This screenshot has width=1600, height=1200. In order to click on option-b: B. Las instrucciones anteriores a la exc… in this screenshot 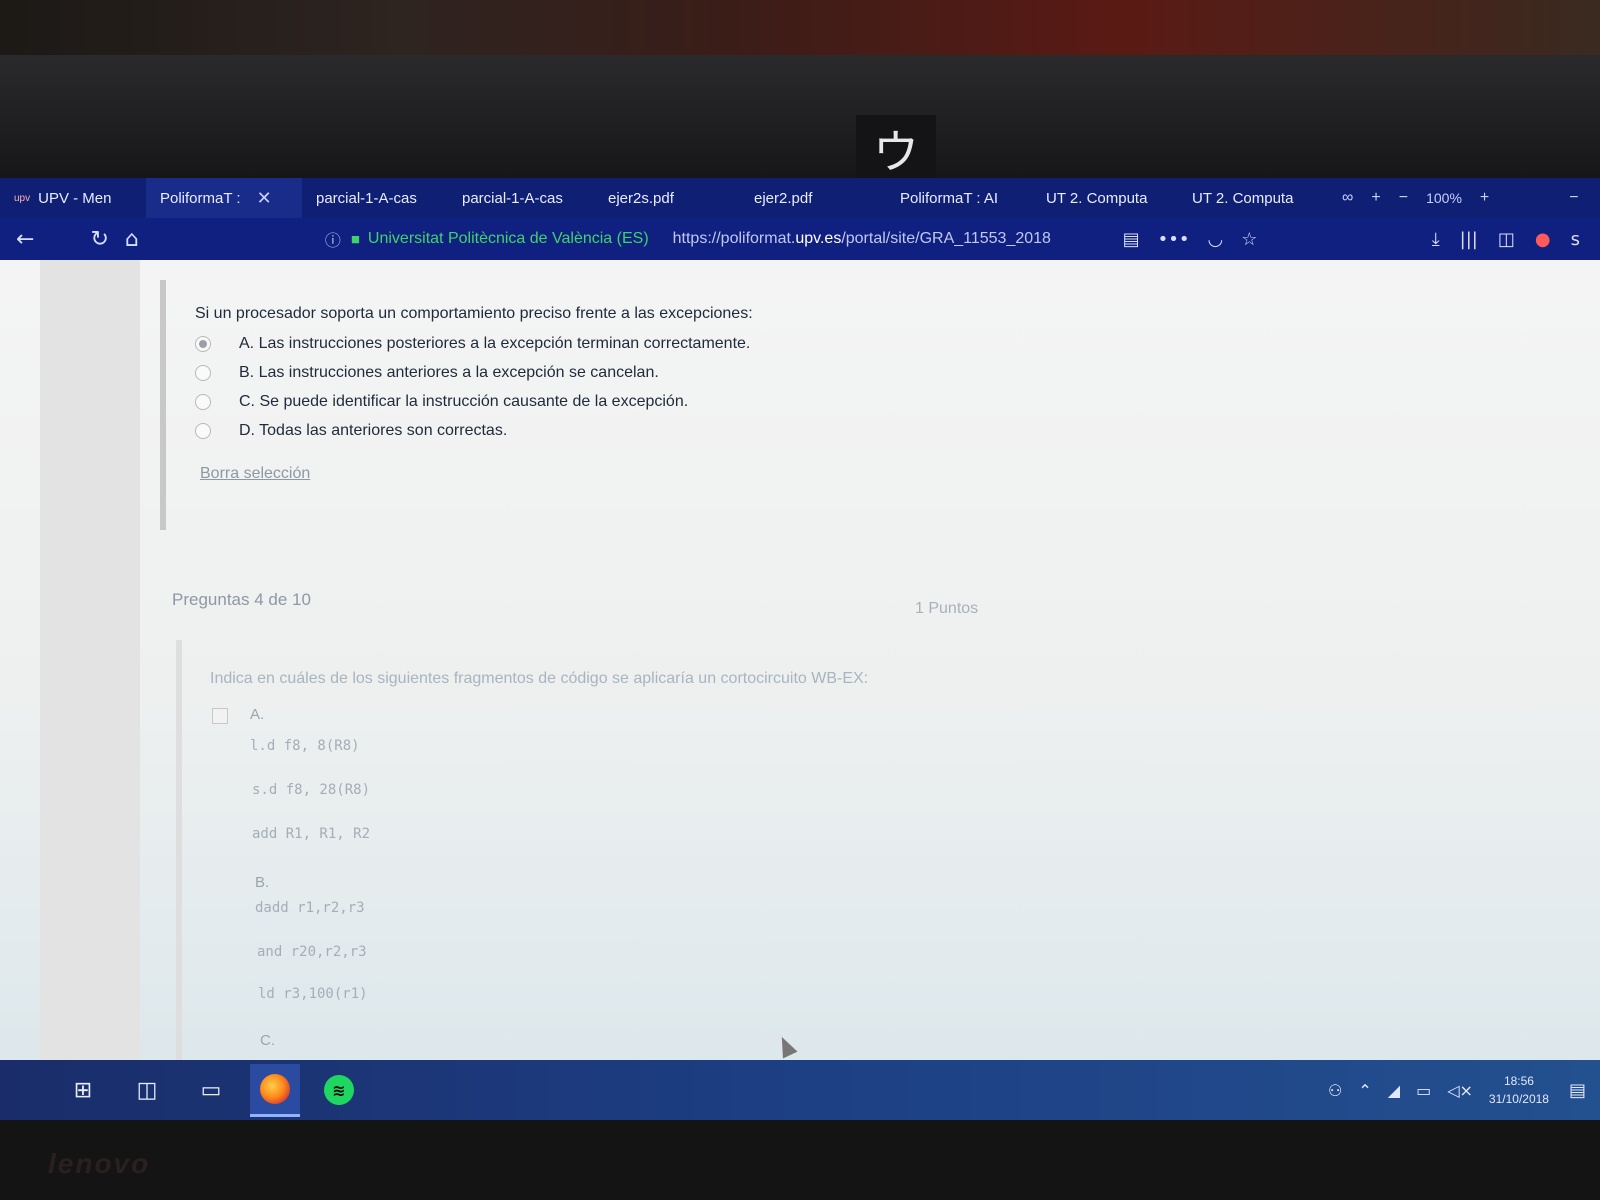, I will do `click(427, 373)`.